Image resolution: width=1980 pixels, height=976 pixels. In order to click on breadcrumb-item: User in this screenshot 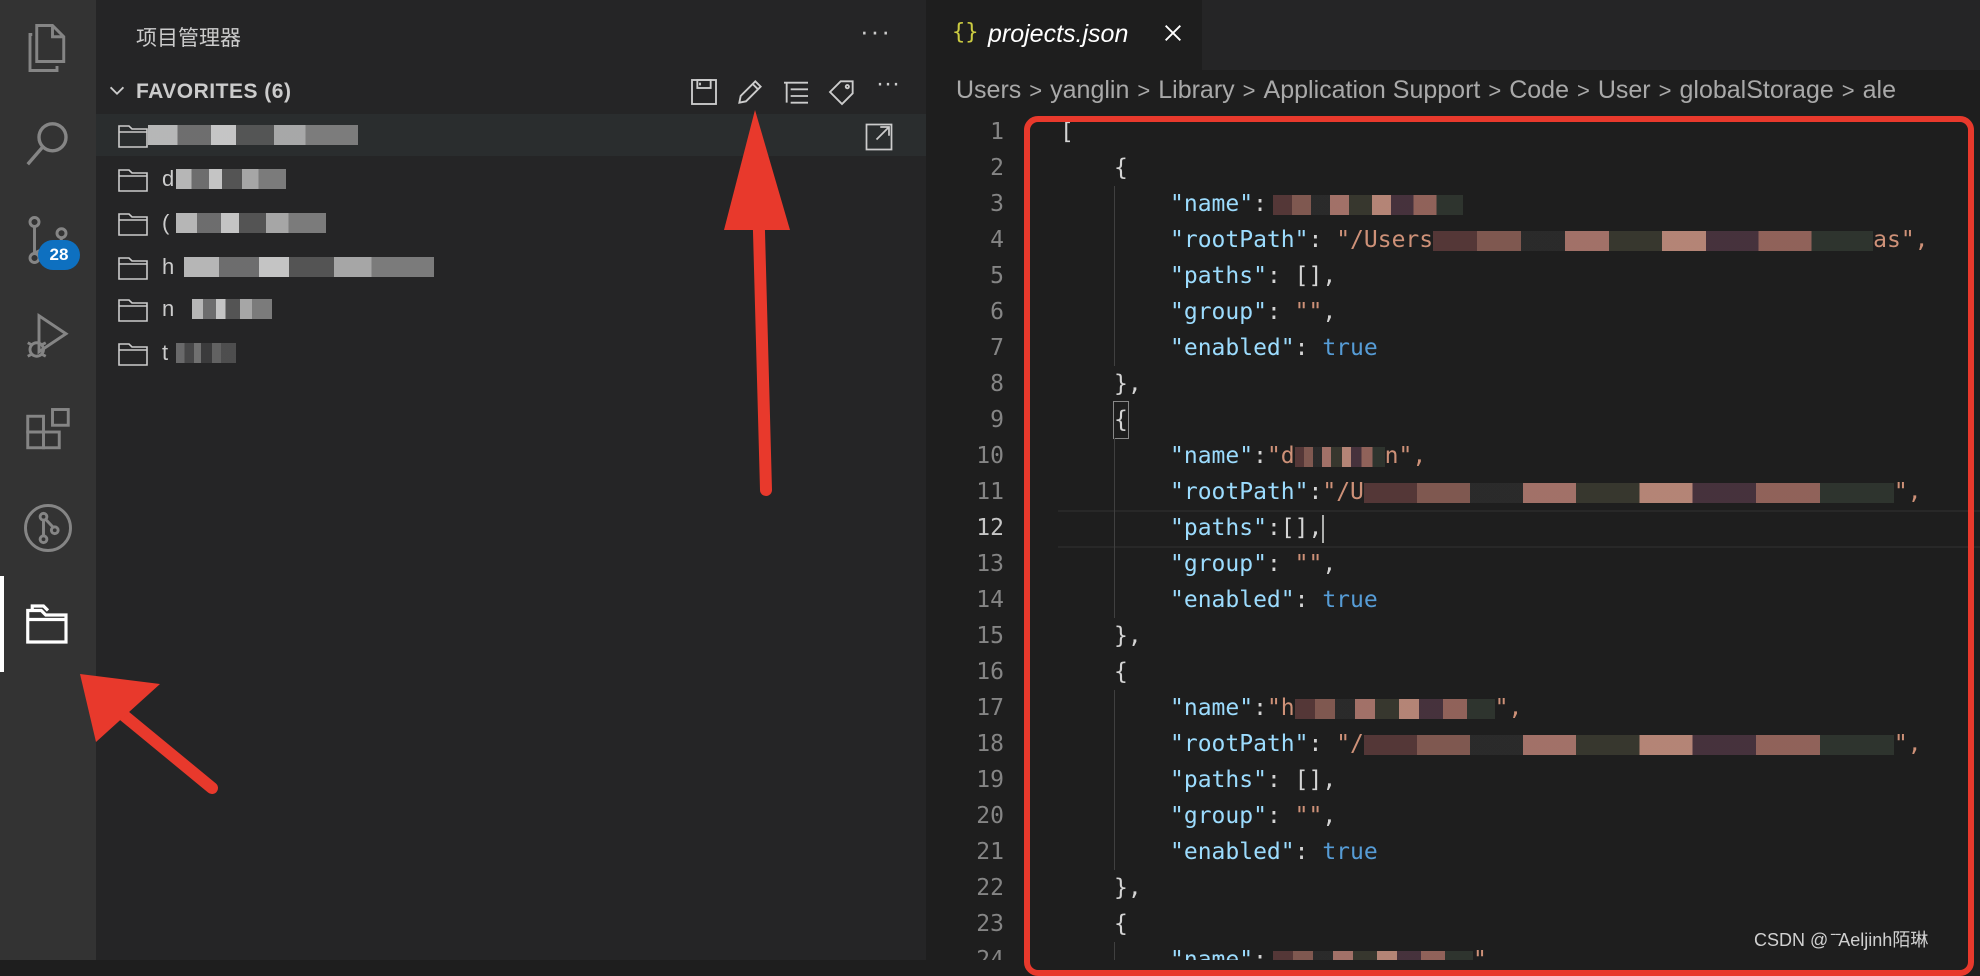, I will do `click(1624, 90)`.